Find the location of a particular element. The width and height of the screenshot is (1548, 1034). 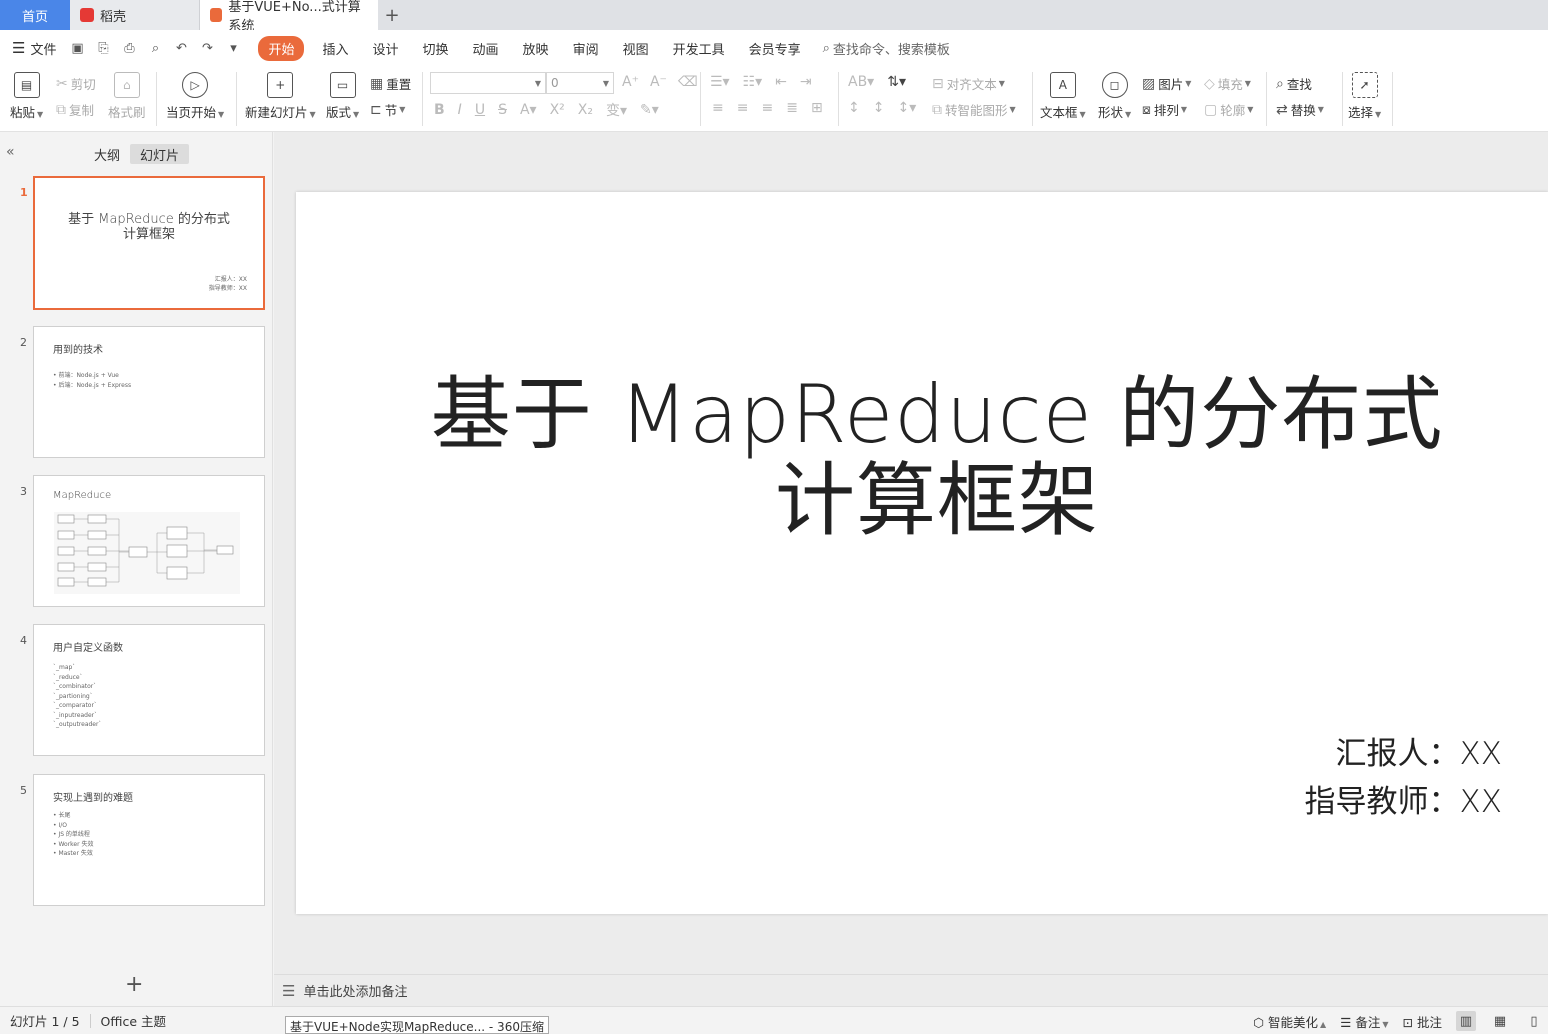

customize-dropdown-icon: ▾ is located at coordinates (233, 48).